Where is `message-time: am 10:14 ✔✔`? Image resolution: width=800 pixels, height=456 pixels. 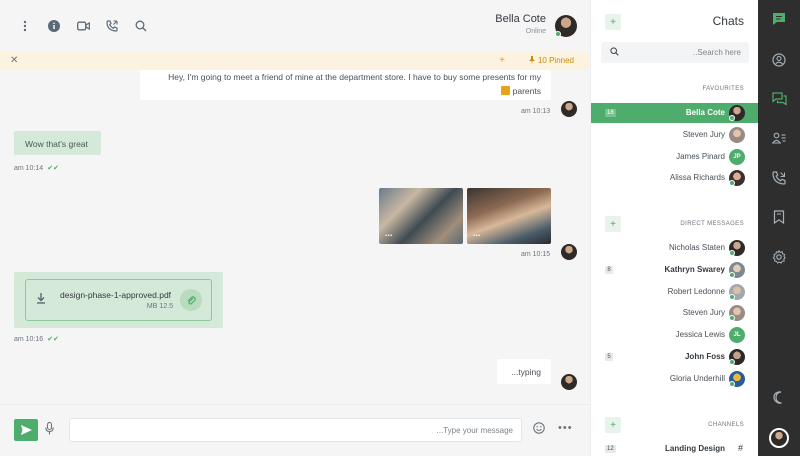 message-time: am 10:14 ✔✔ is located at coordinates (36, 168).